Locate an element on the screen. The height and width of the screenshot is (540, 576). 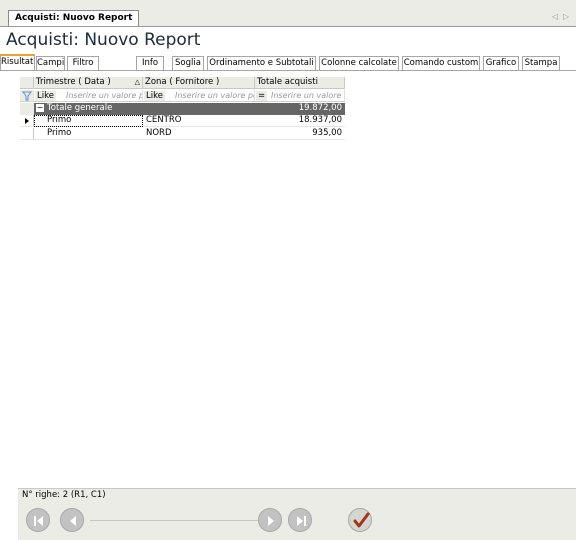
table-row: Primo NORD 935,00 is located at coordinates (182, 134).